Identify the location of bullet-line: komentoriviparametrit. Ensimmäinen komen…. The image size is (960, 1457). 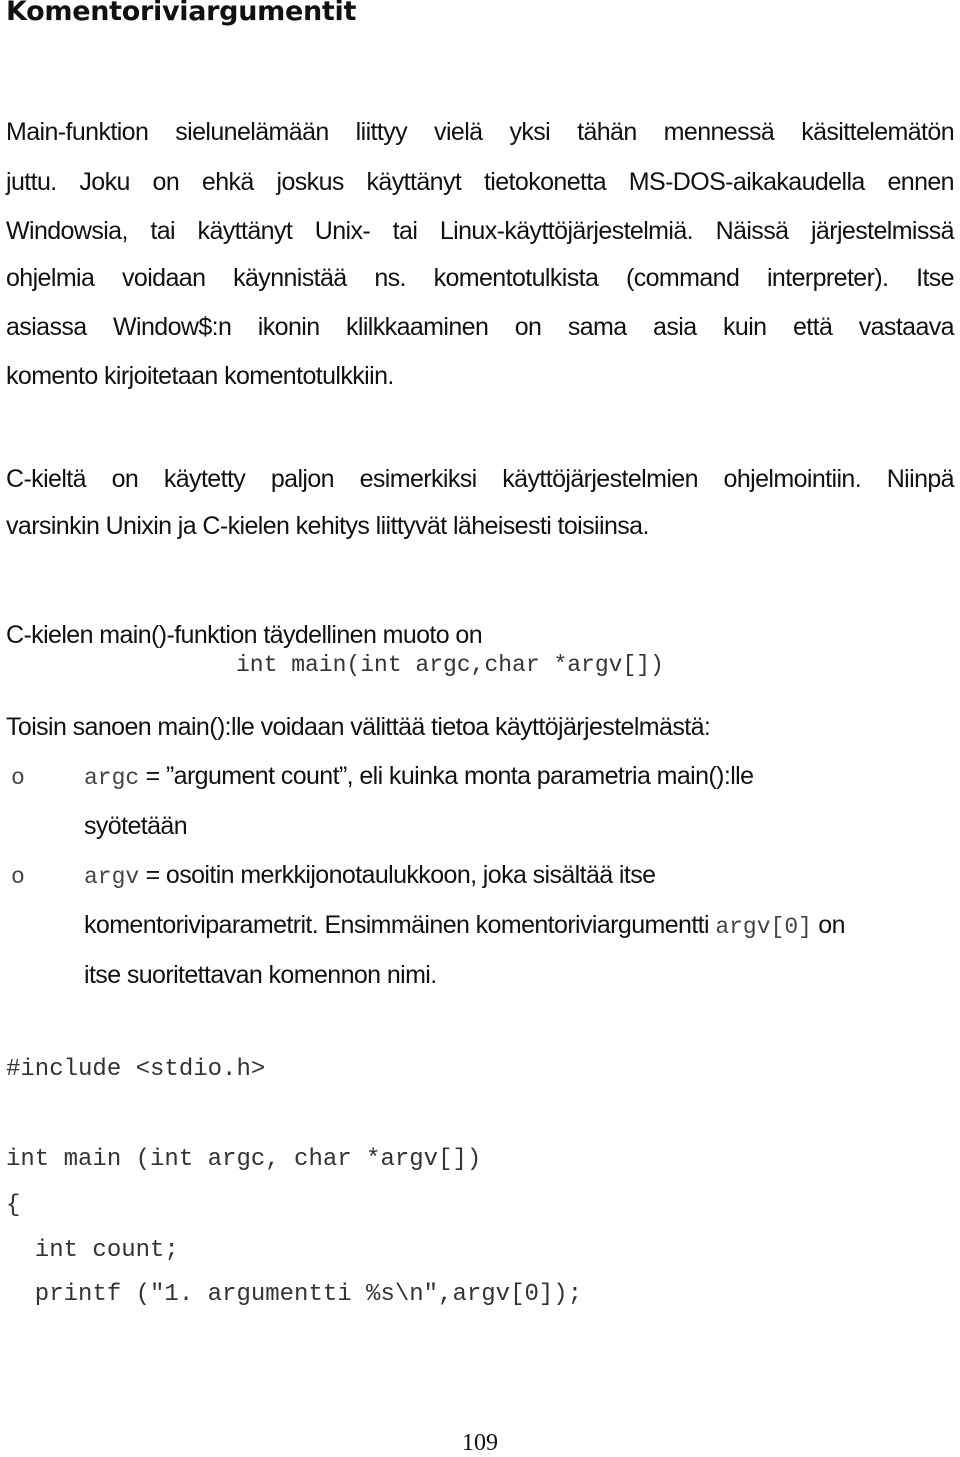
(519, 926).